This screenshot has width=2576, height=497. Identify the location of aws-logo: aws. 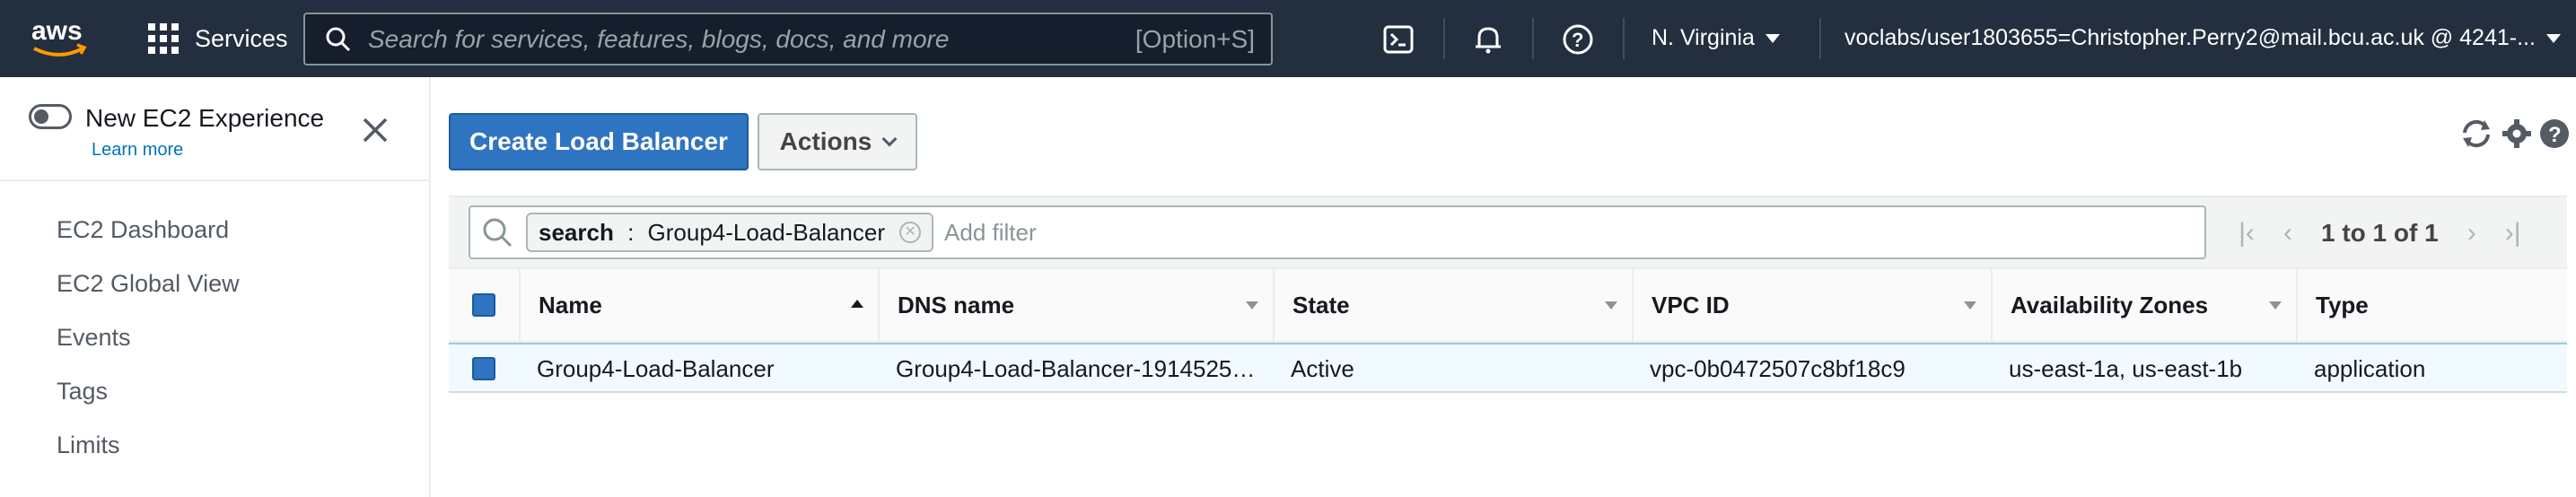
(60, 38).